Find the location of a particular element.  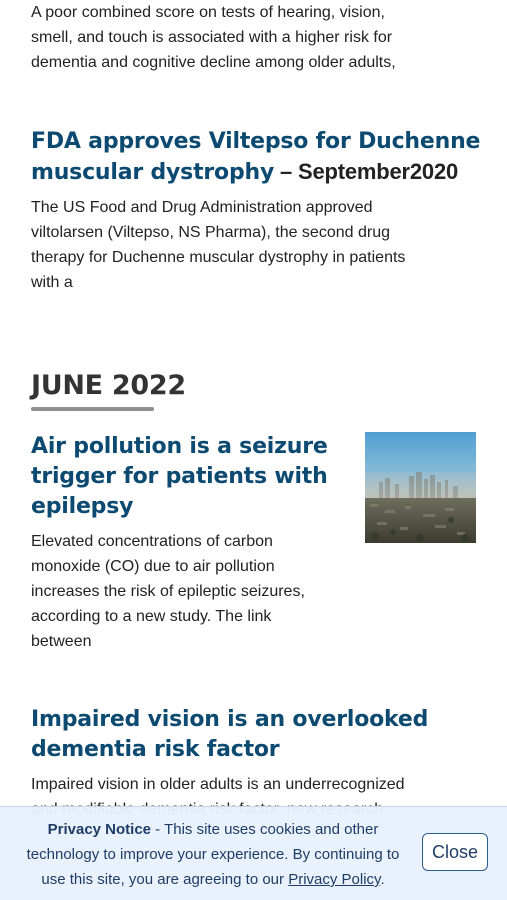

headline-line: epilepsy is located at coordinates (82, 506).